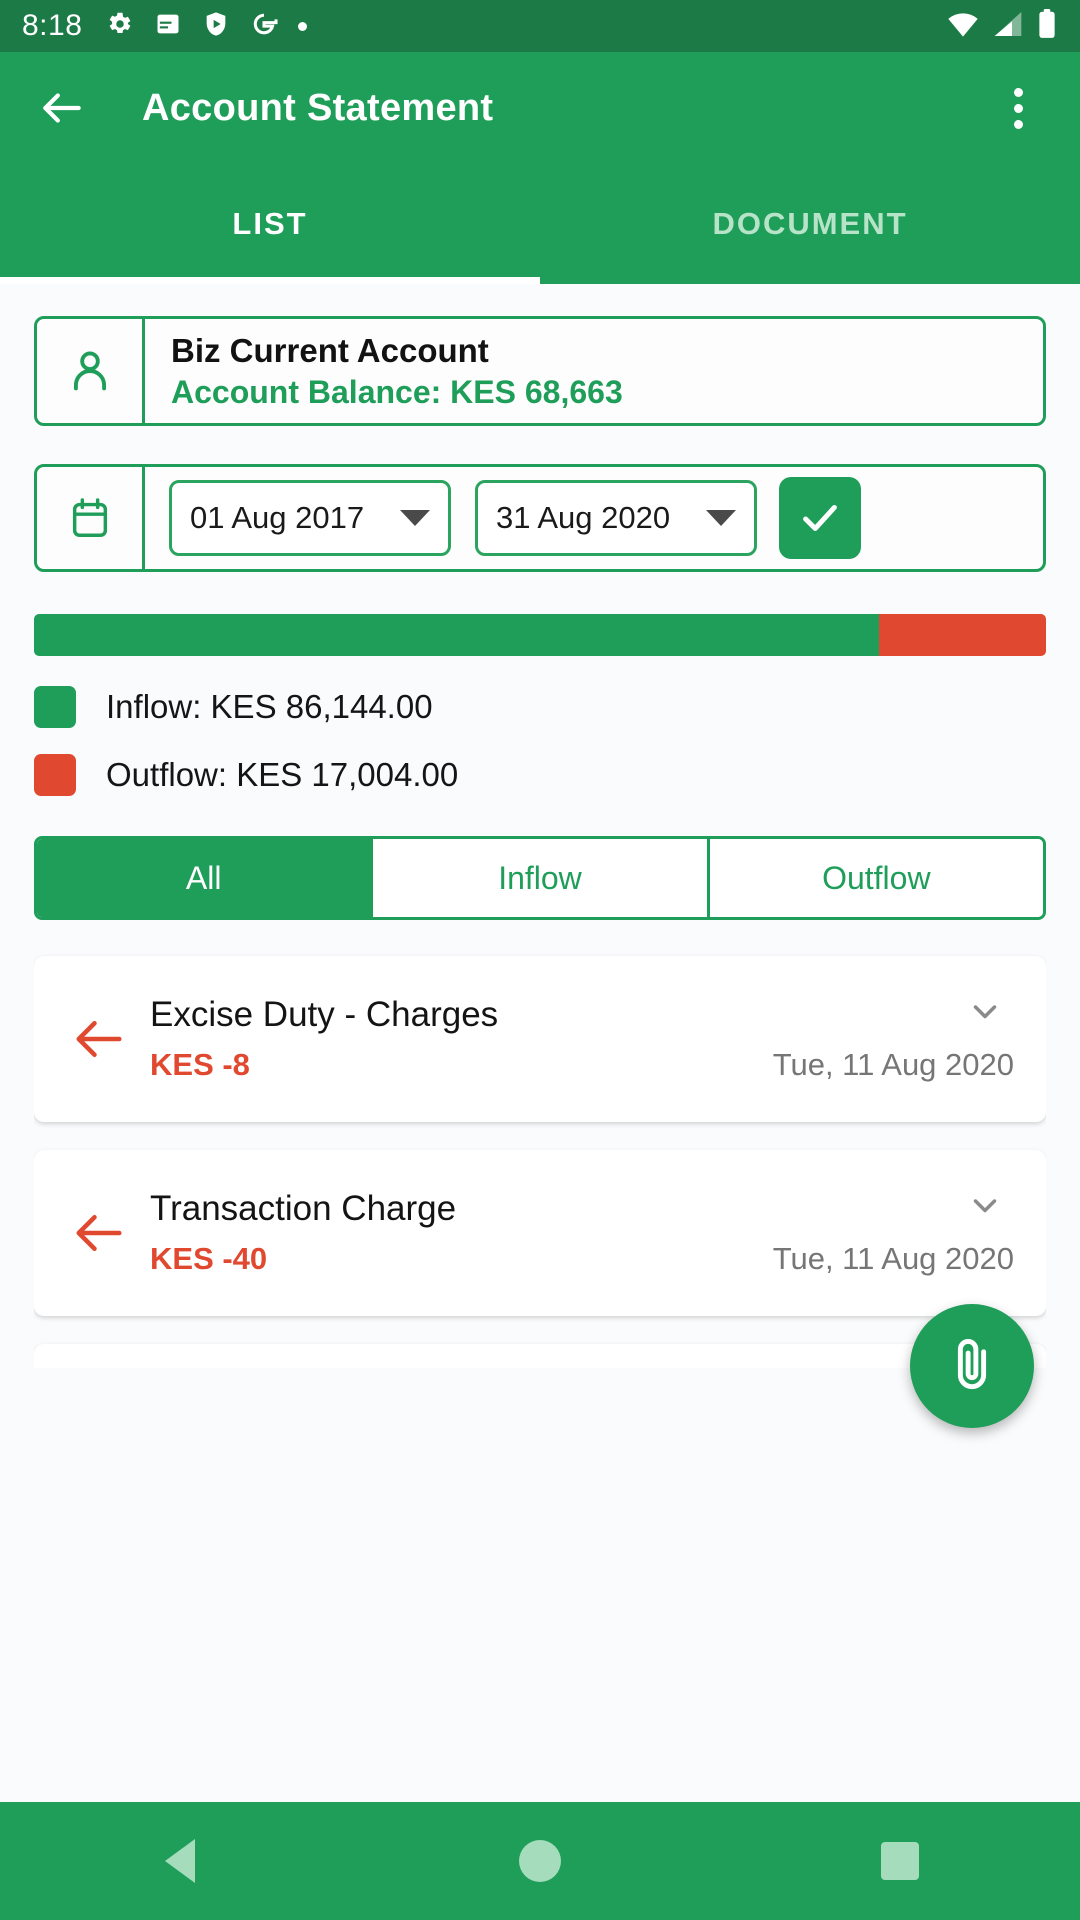 Image resolution: width=1080 pixels, height=1920 pixels. I want to click on tab-bar: LIST DOCUMENT, so click(540, 224).